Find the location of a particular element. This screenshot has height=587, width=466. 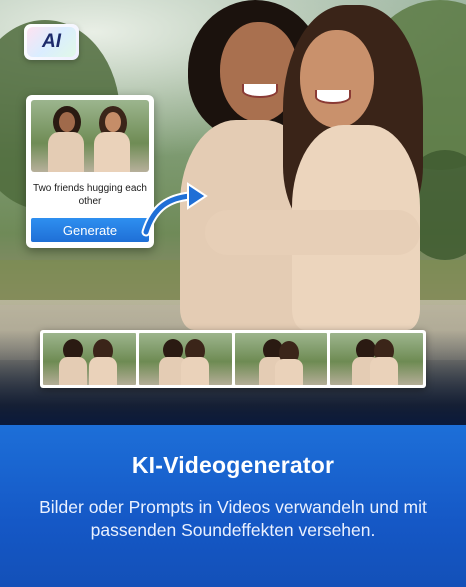

ai-badge-label: AI is located at coordinates (51, 41).